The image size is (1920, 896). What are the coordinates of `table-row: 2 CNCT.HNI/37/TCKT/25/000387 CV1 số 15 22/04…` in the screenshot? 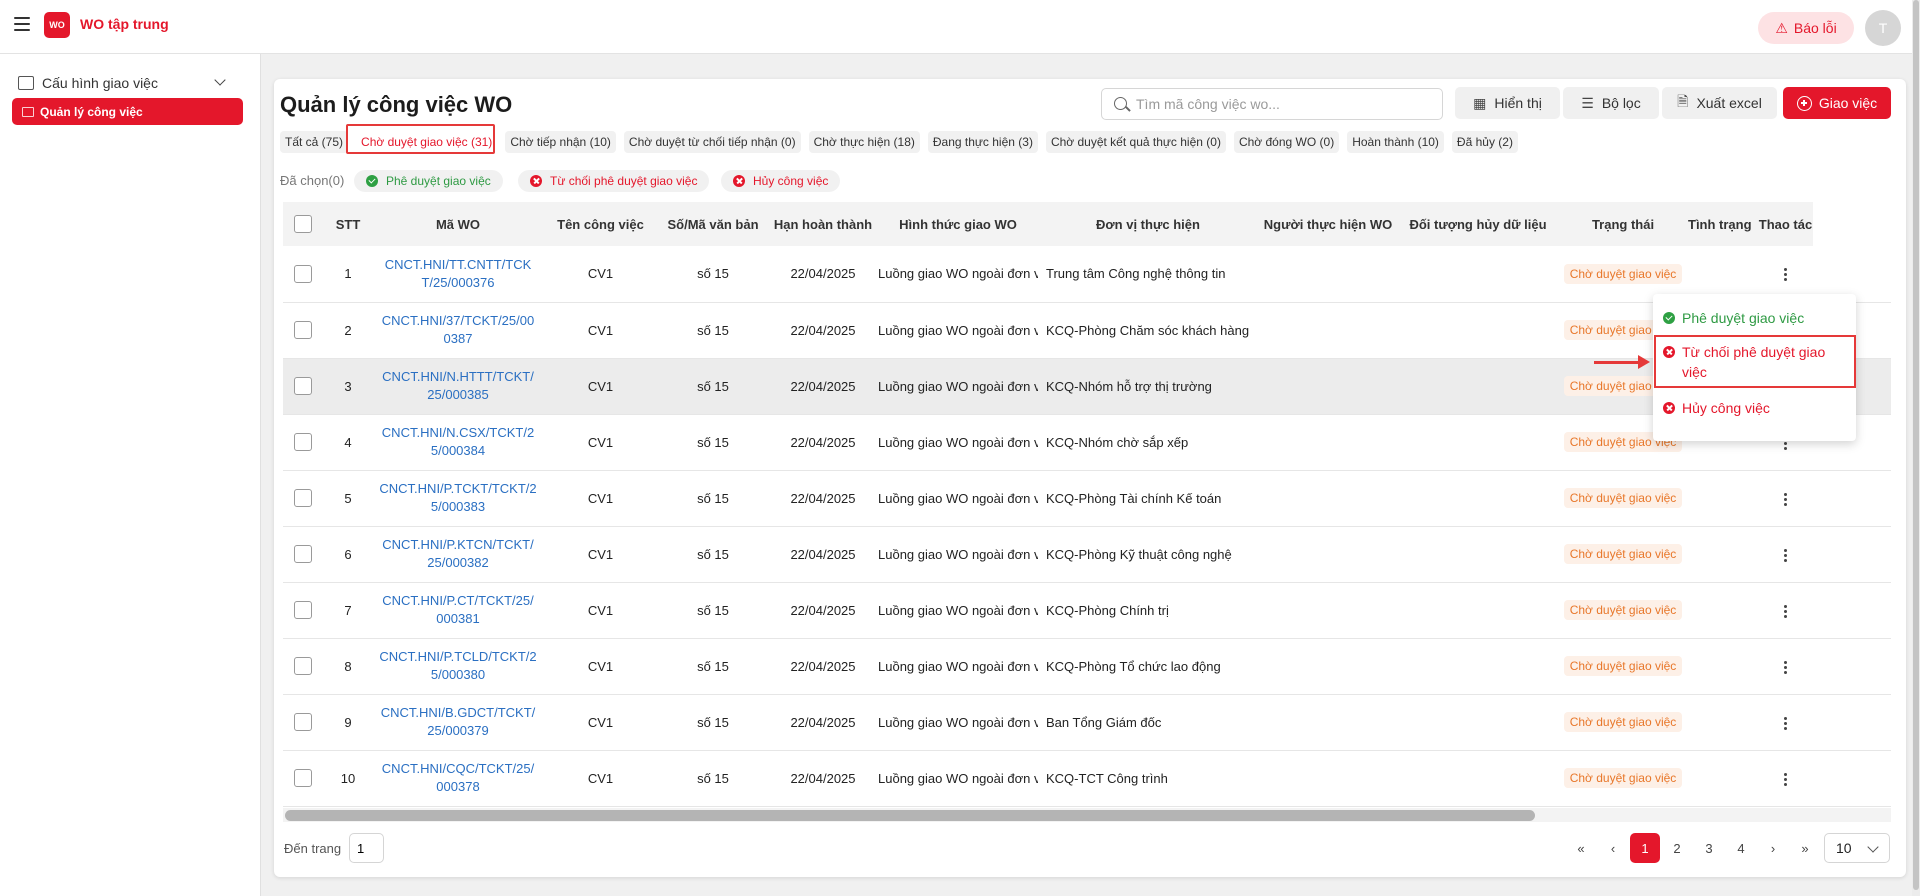 It's located at (1087, 330).